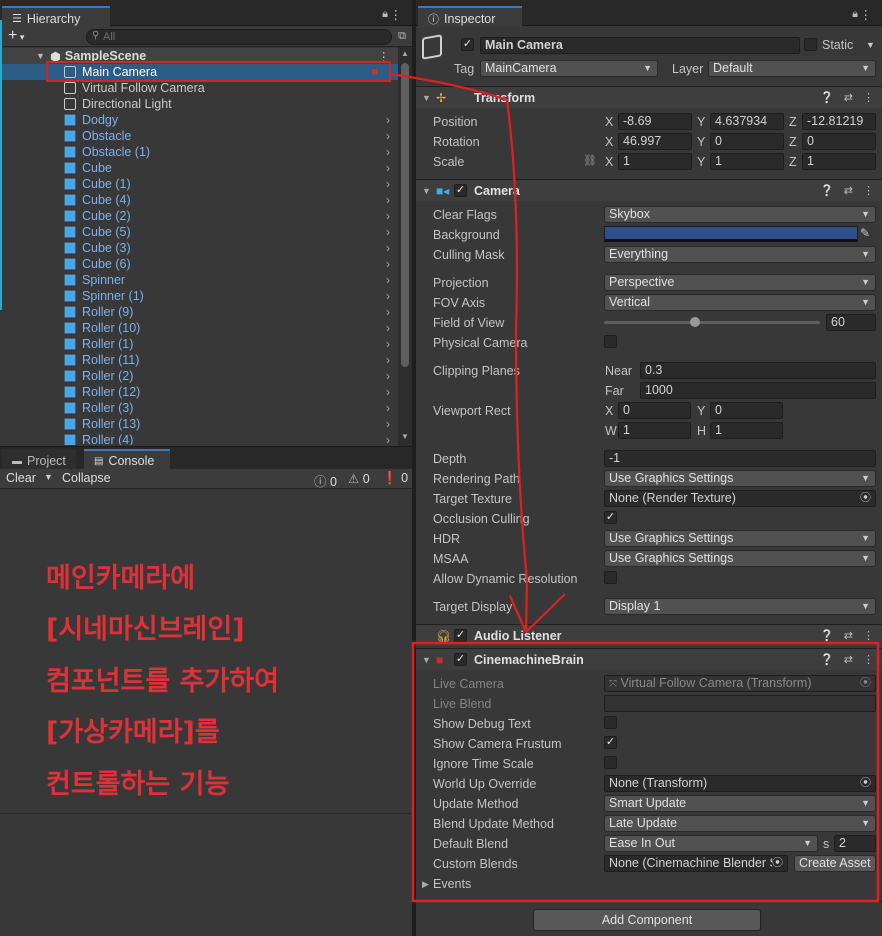  I want to click on clear-button: Clear, so click(21, 478).